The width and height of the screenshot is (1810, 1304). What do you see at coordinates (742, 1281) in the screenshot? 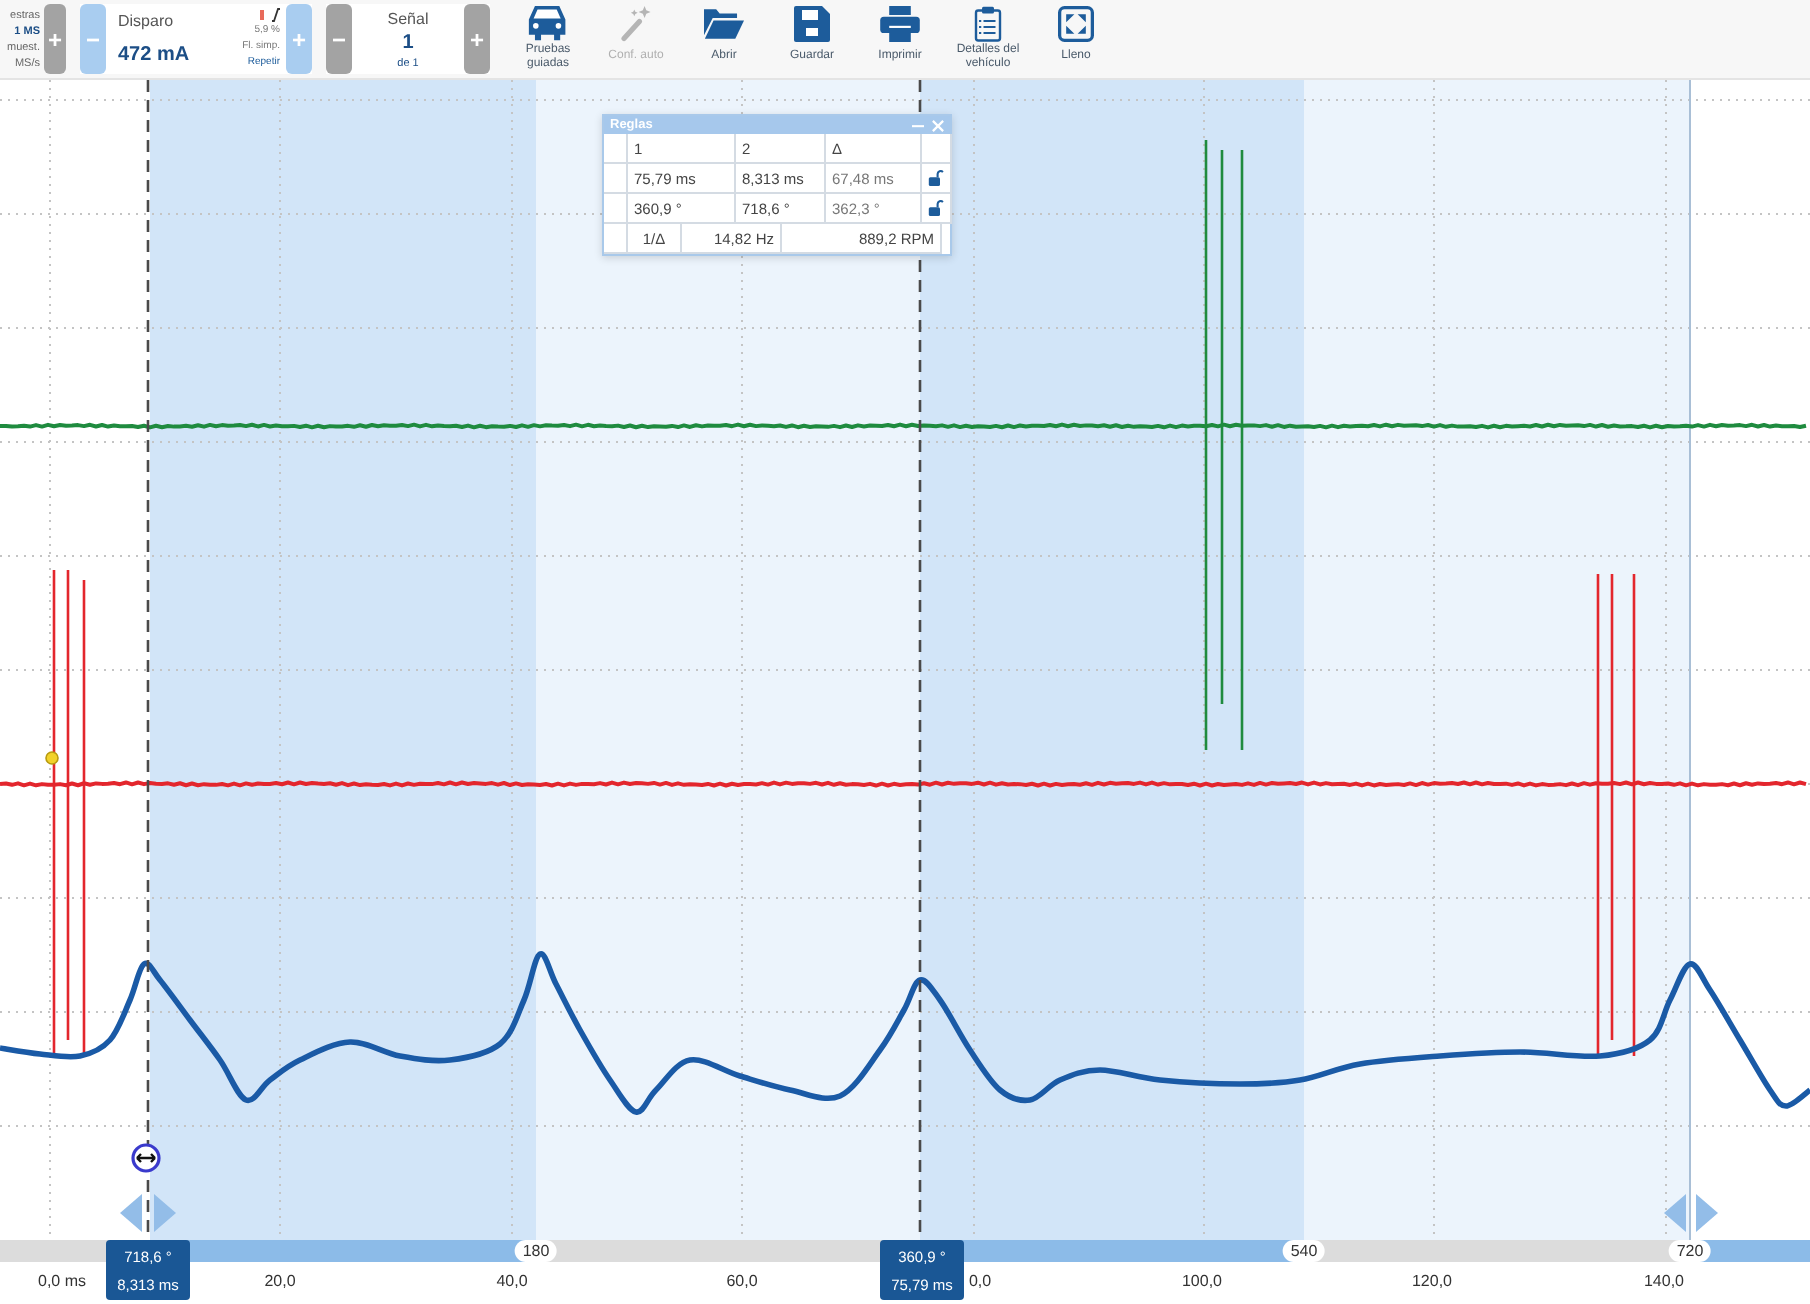
I see `time-axis-label: 60,0` at bounding box center [742, 1281].